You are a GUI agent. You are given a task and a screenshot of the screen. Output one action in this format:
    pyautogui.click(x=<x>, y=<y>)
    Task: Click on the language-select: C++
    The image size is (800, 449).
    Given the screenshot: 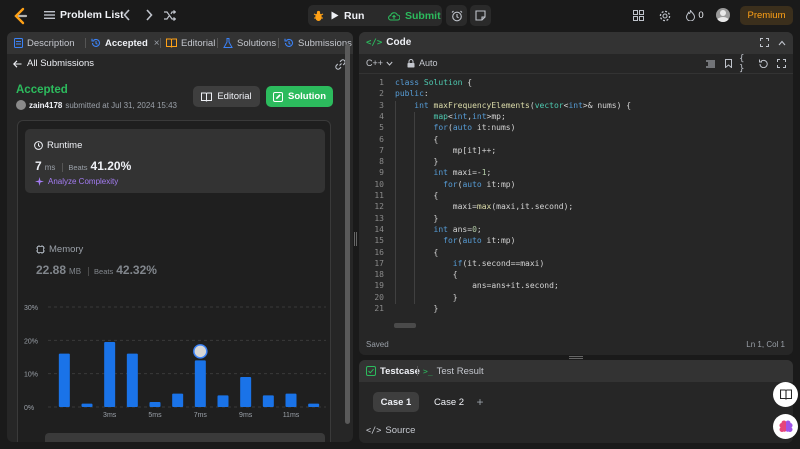 What is the action you would take?
    pyautogui.click(x=379, y=63)
    